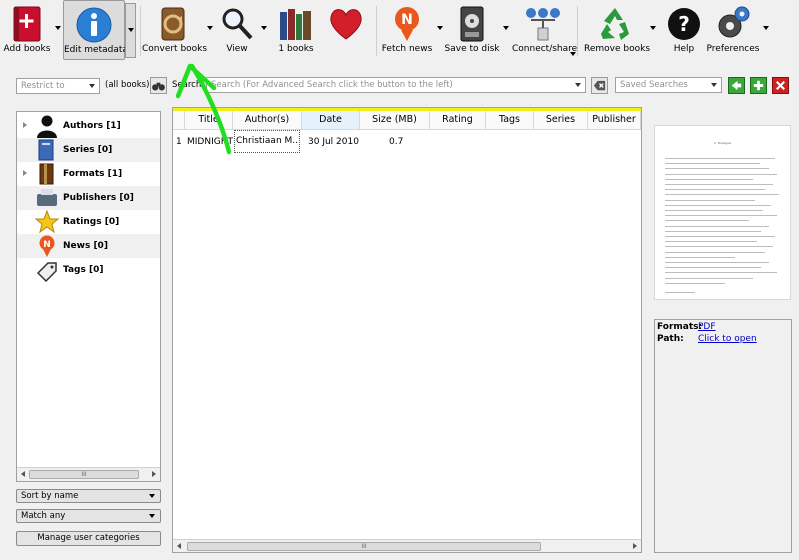 This screenshot has width=799, height=560. I want to click on delete-search-button, so click(780, 85).